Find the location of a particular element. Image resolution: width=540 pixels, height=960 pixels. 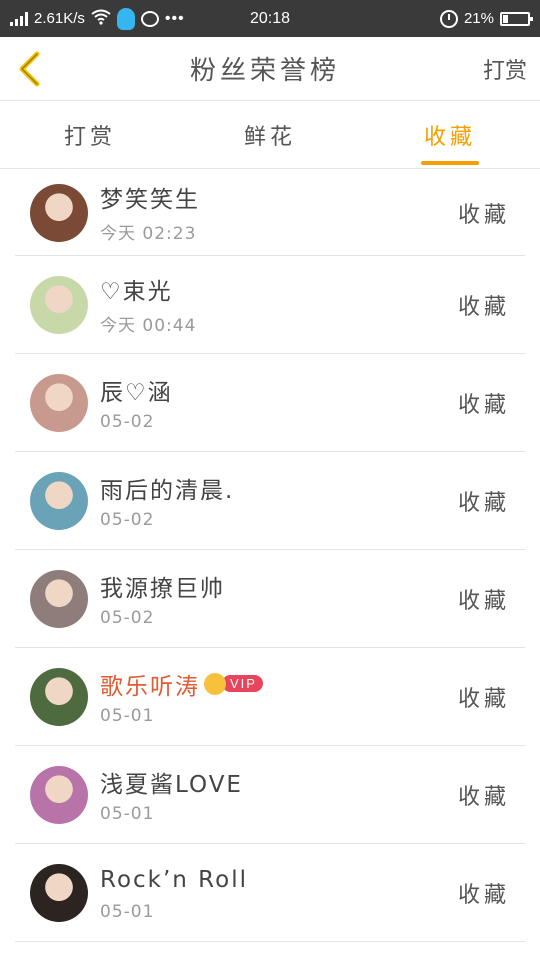

item-info: Rock’n Roll 05-01 is located at coordinates (279, 893).